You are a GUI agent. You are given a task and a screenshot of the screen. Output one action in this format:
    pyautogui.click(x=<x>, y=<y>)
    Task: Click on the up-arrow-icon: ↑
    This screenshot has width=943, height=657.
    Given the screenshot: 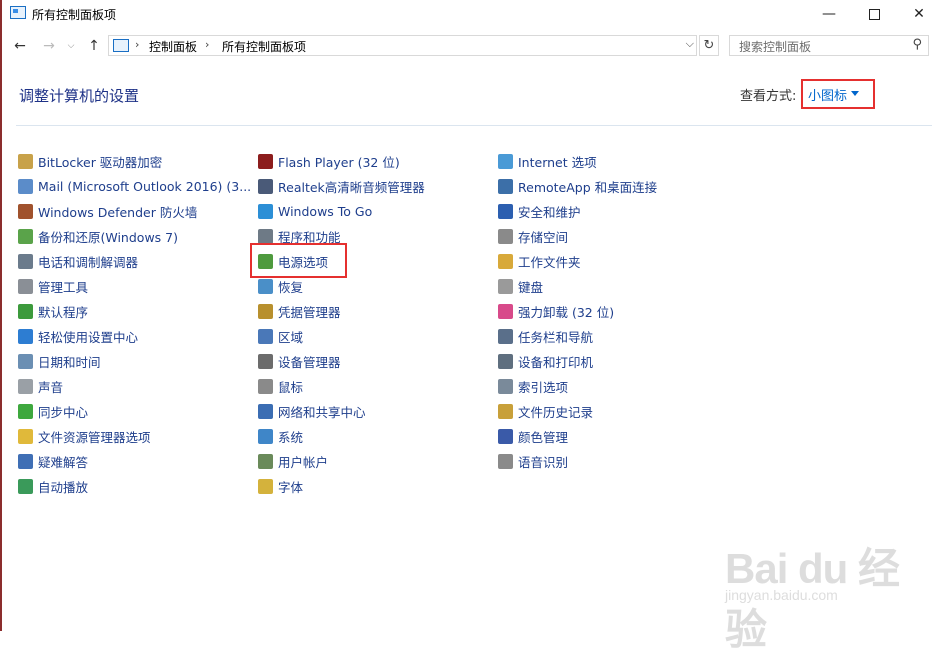 What is the action you would take?
    pyautogui.click(x=94, y=46)
    